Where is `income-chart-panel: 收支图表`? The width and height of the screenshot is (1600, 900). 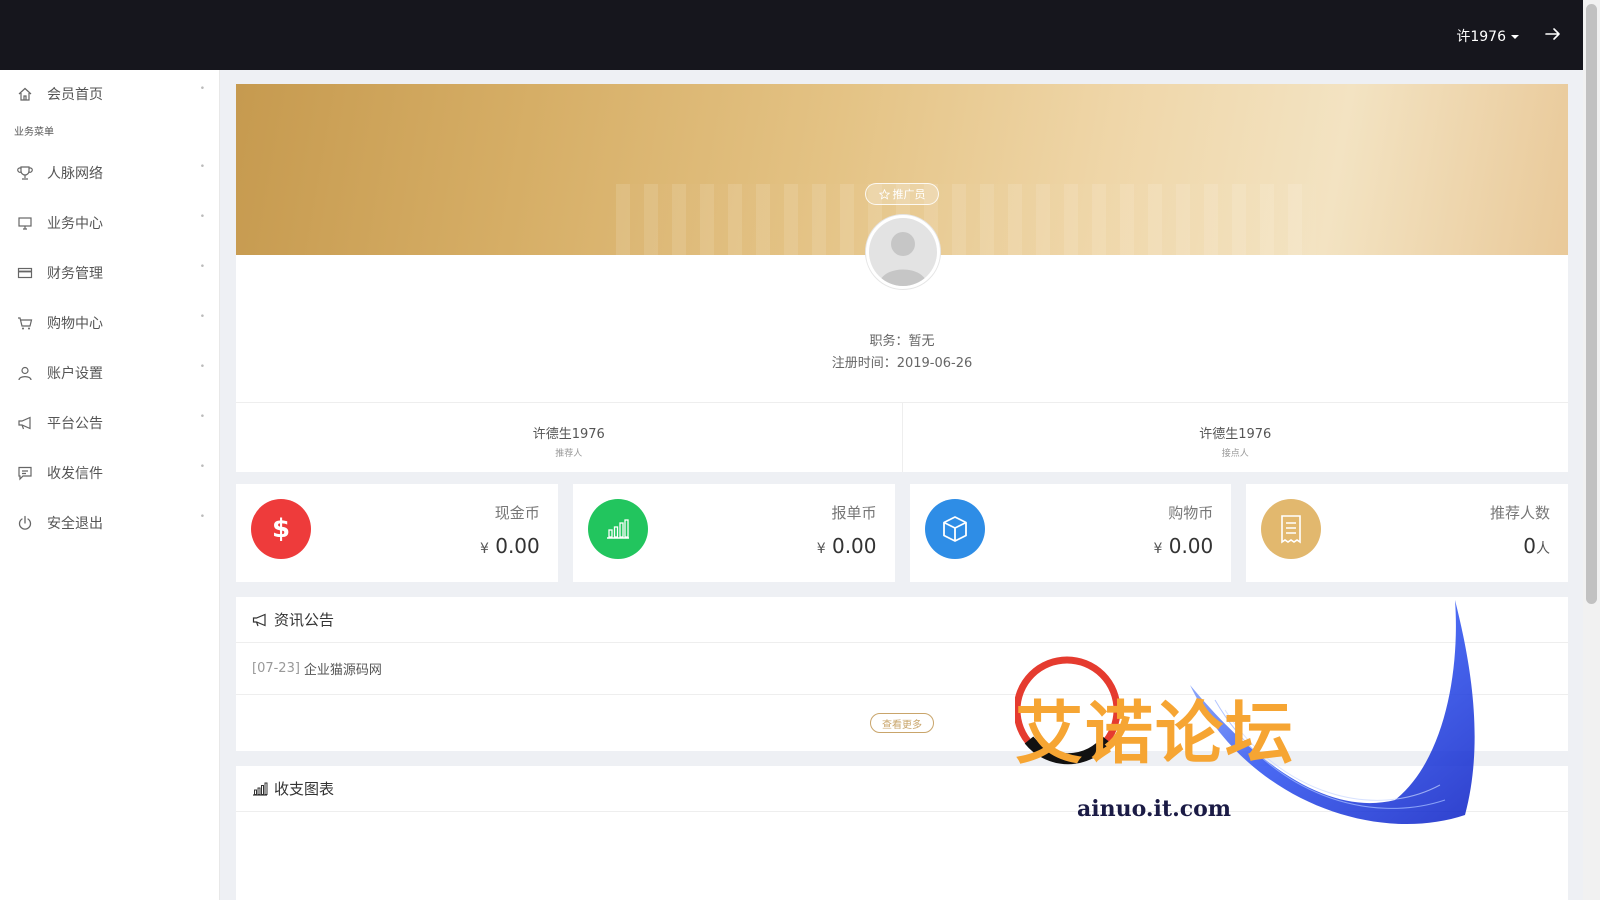
income-chart-panel: 收支图表 is located at coordinates (902, 833).